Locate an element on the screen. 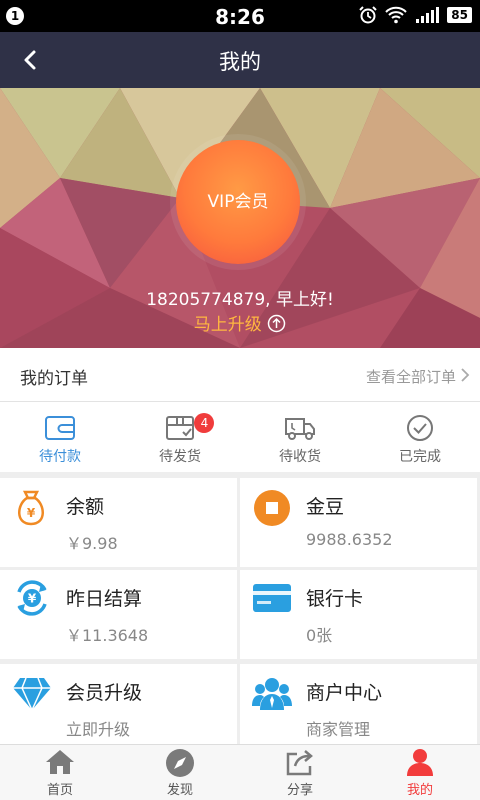 The width and height of the screenshot is (480, 800). gold-bean-value: 9988.6352 is located at coordinates (349, 539).